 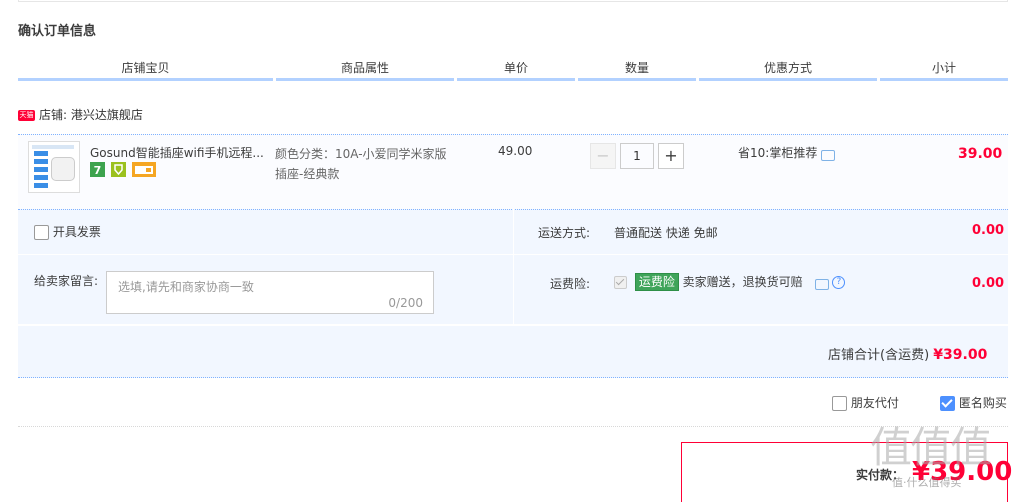 What do you see at coordinates (143, 169) in the screenshot?
I see `credit-card-icon` at bounding box center [143, 169].